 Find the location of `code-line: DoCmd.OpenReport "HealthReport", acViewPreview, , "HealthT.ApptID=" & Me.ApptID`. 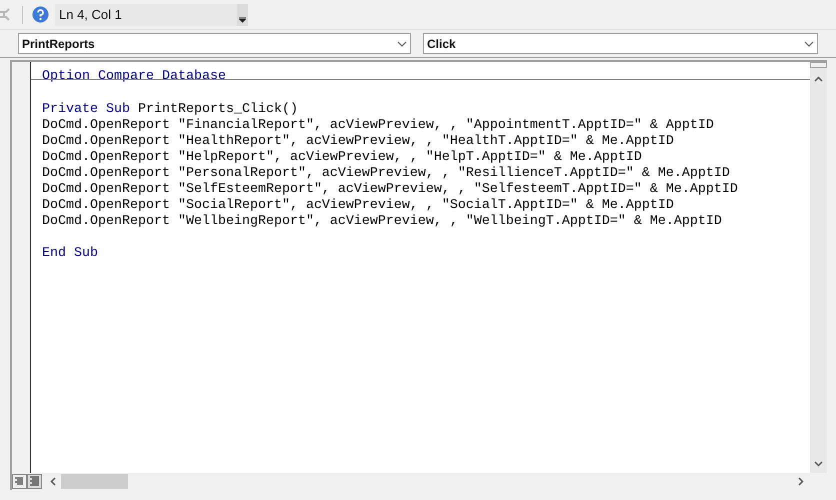

code-line: DoCmd.OpenReport "HealthReport", acViewPreview, , "HealthT.ApptID=" & Me.ApptID is located at coordinates (358, 141).